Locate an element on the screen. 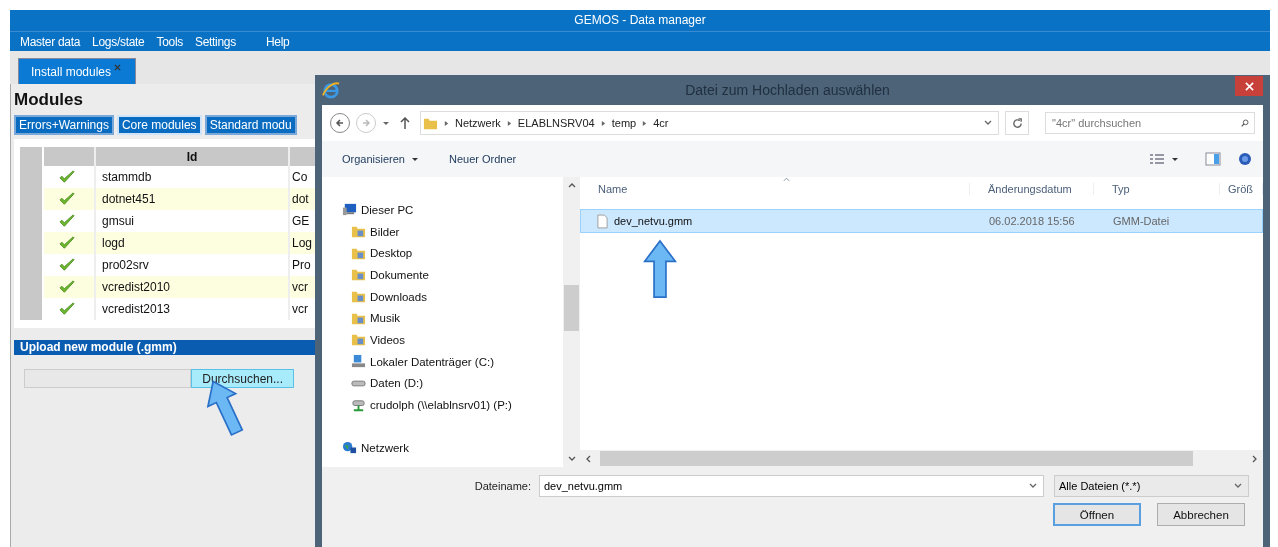  table-cell: stammdb is located at coordinates (127, 177).